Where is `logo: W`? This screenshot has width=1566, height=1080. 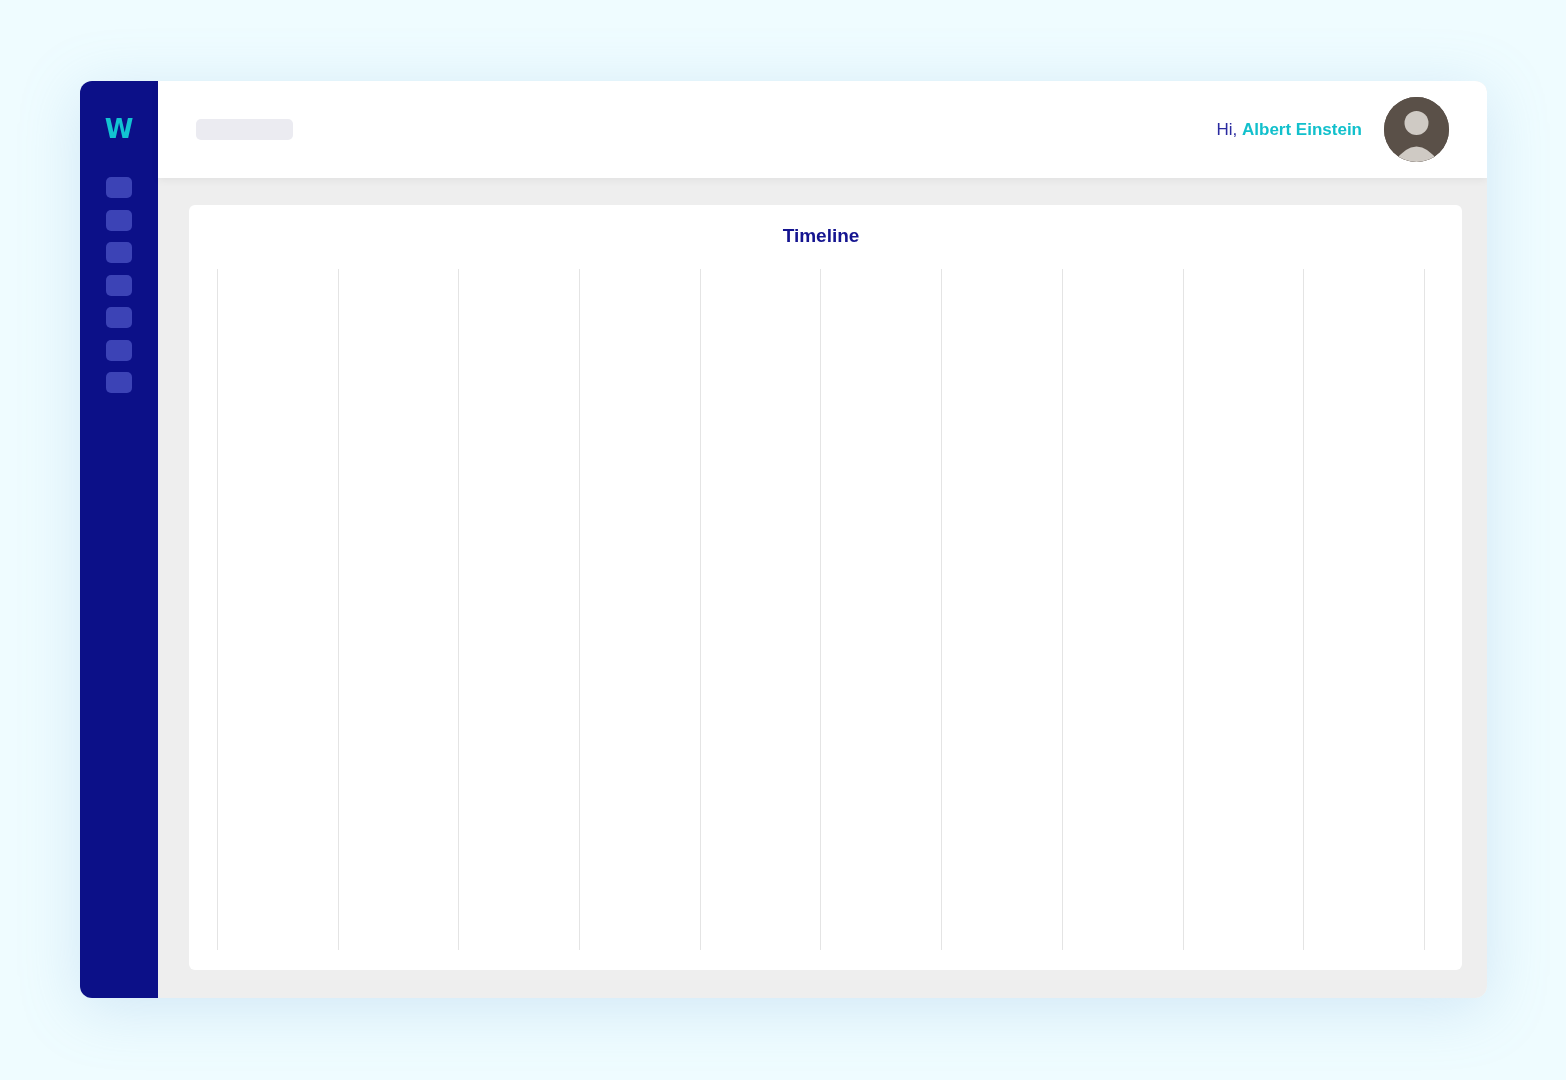 logo: W is located at coordinates (119, 129).